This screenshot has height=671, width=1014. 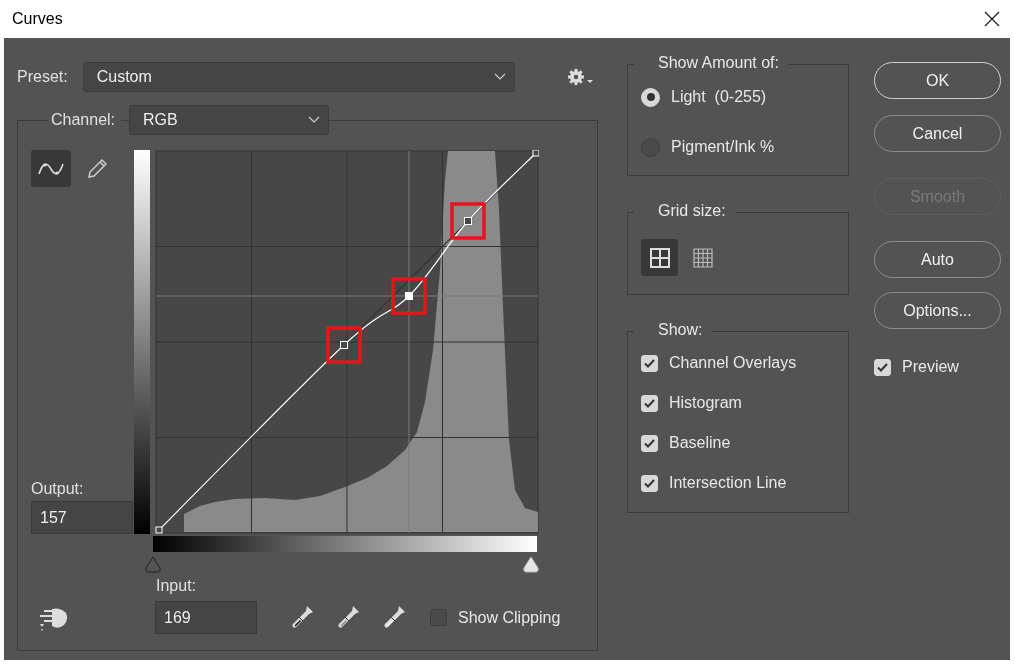 I want to click on input-field: 169, so click(x=206, y=617).